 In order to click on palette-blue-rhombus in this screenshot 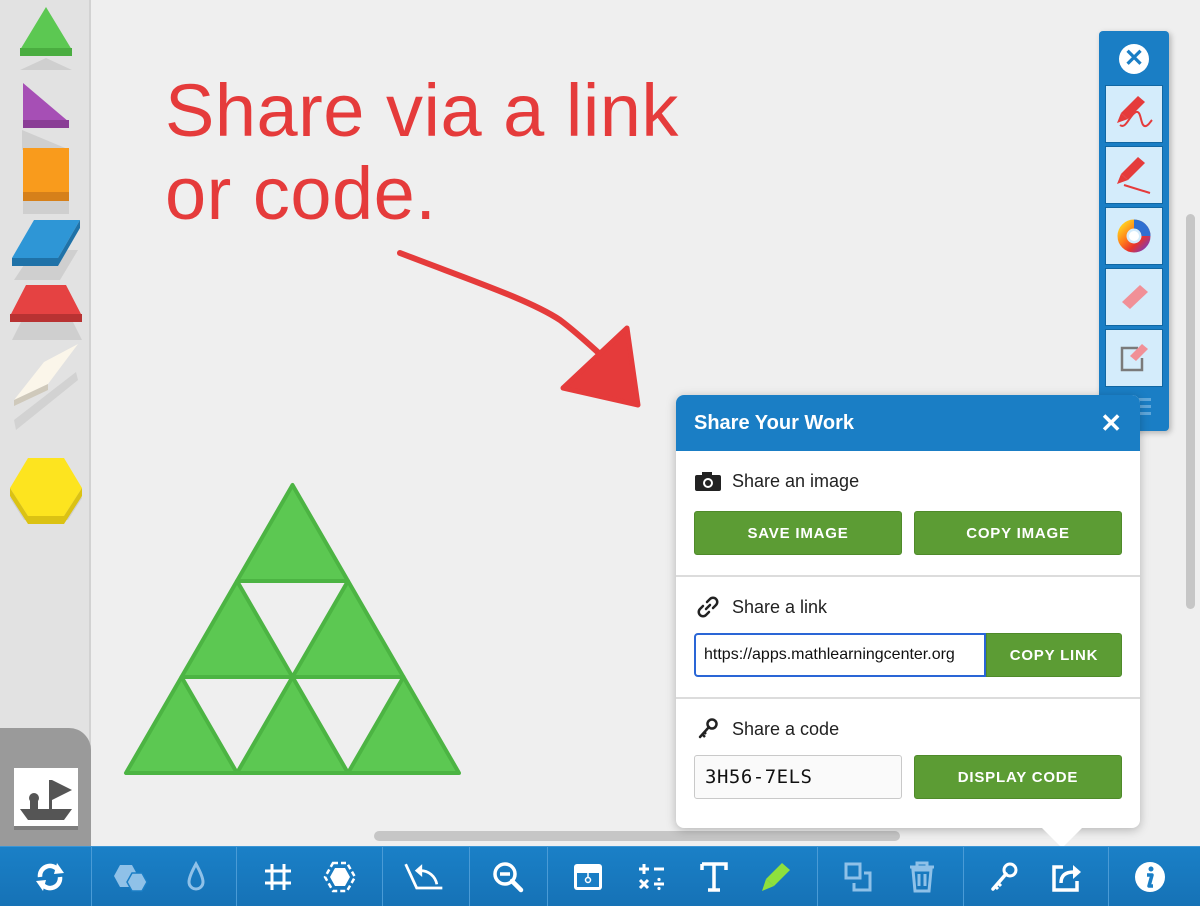, I will do `click(46, 250)`.